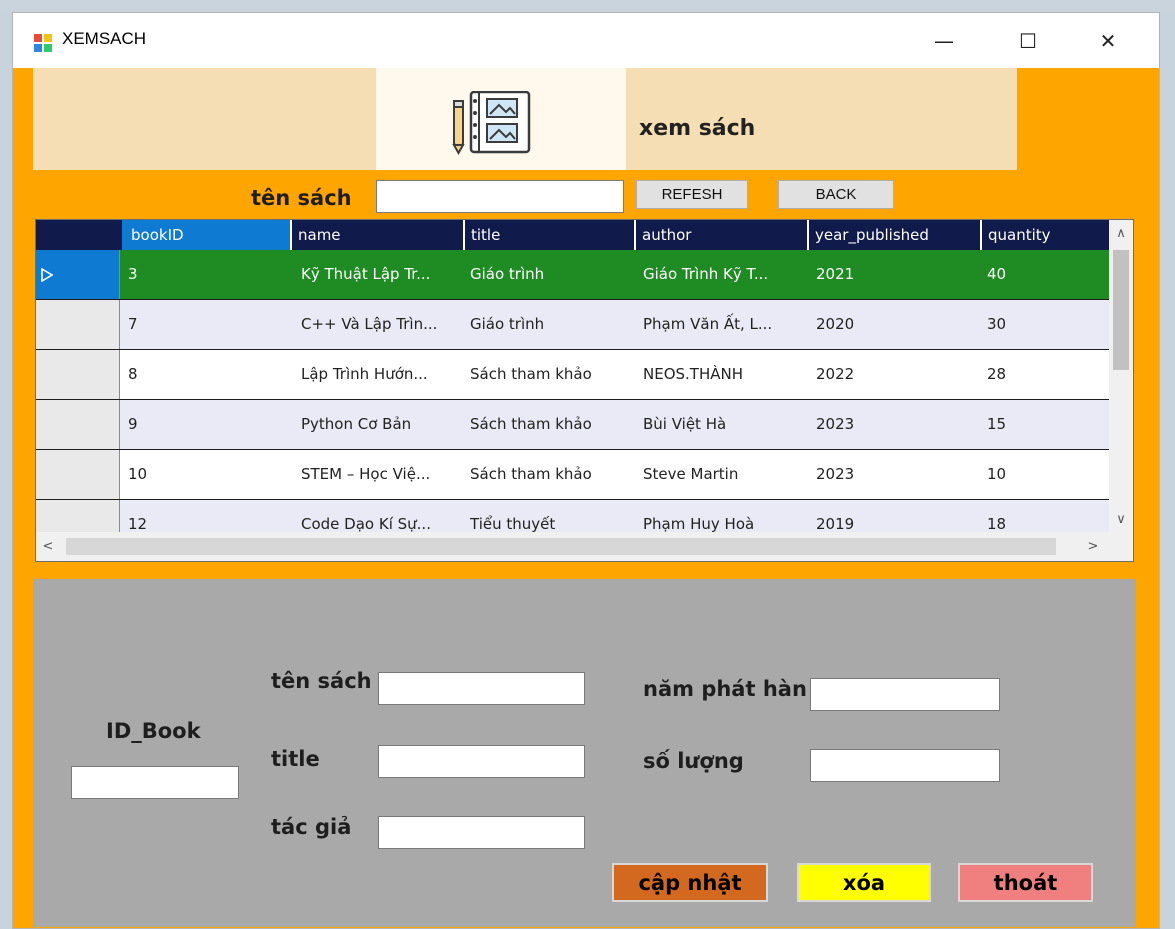  Describe the element at coordinates (383, 424) in the screenshot. I see `cell-name: Python Cơ Bản` at that location.